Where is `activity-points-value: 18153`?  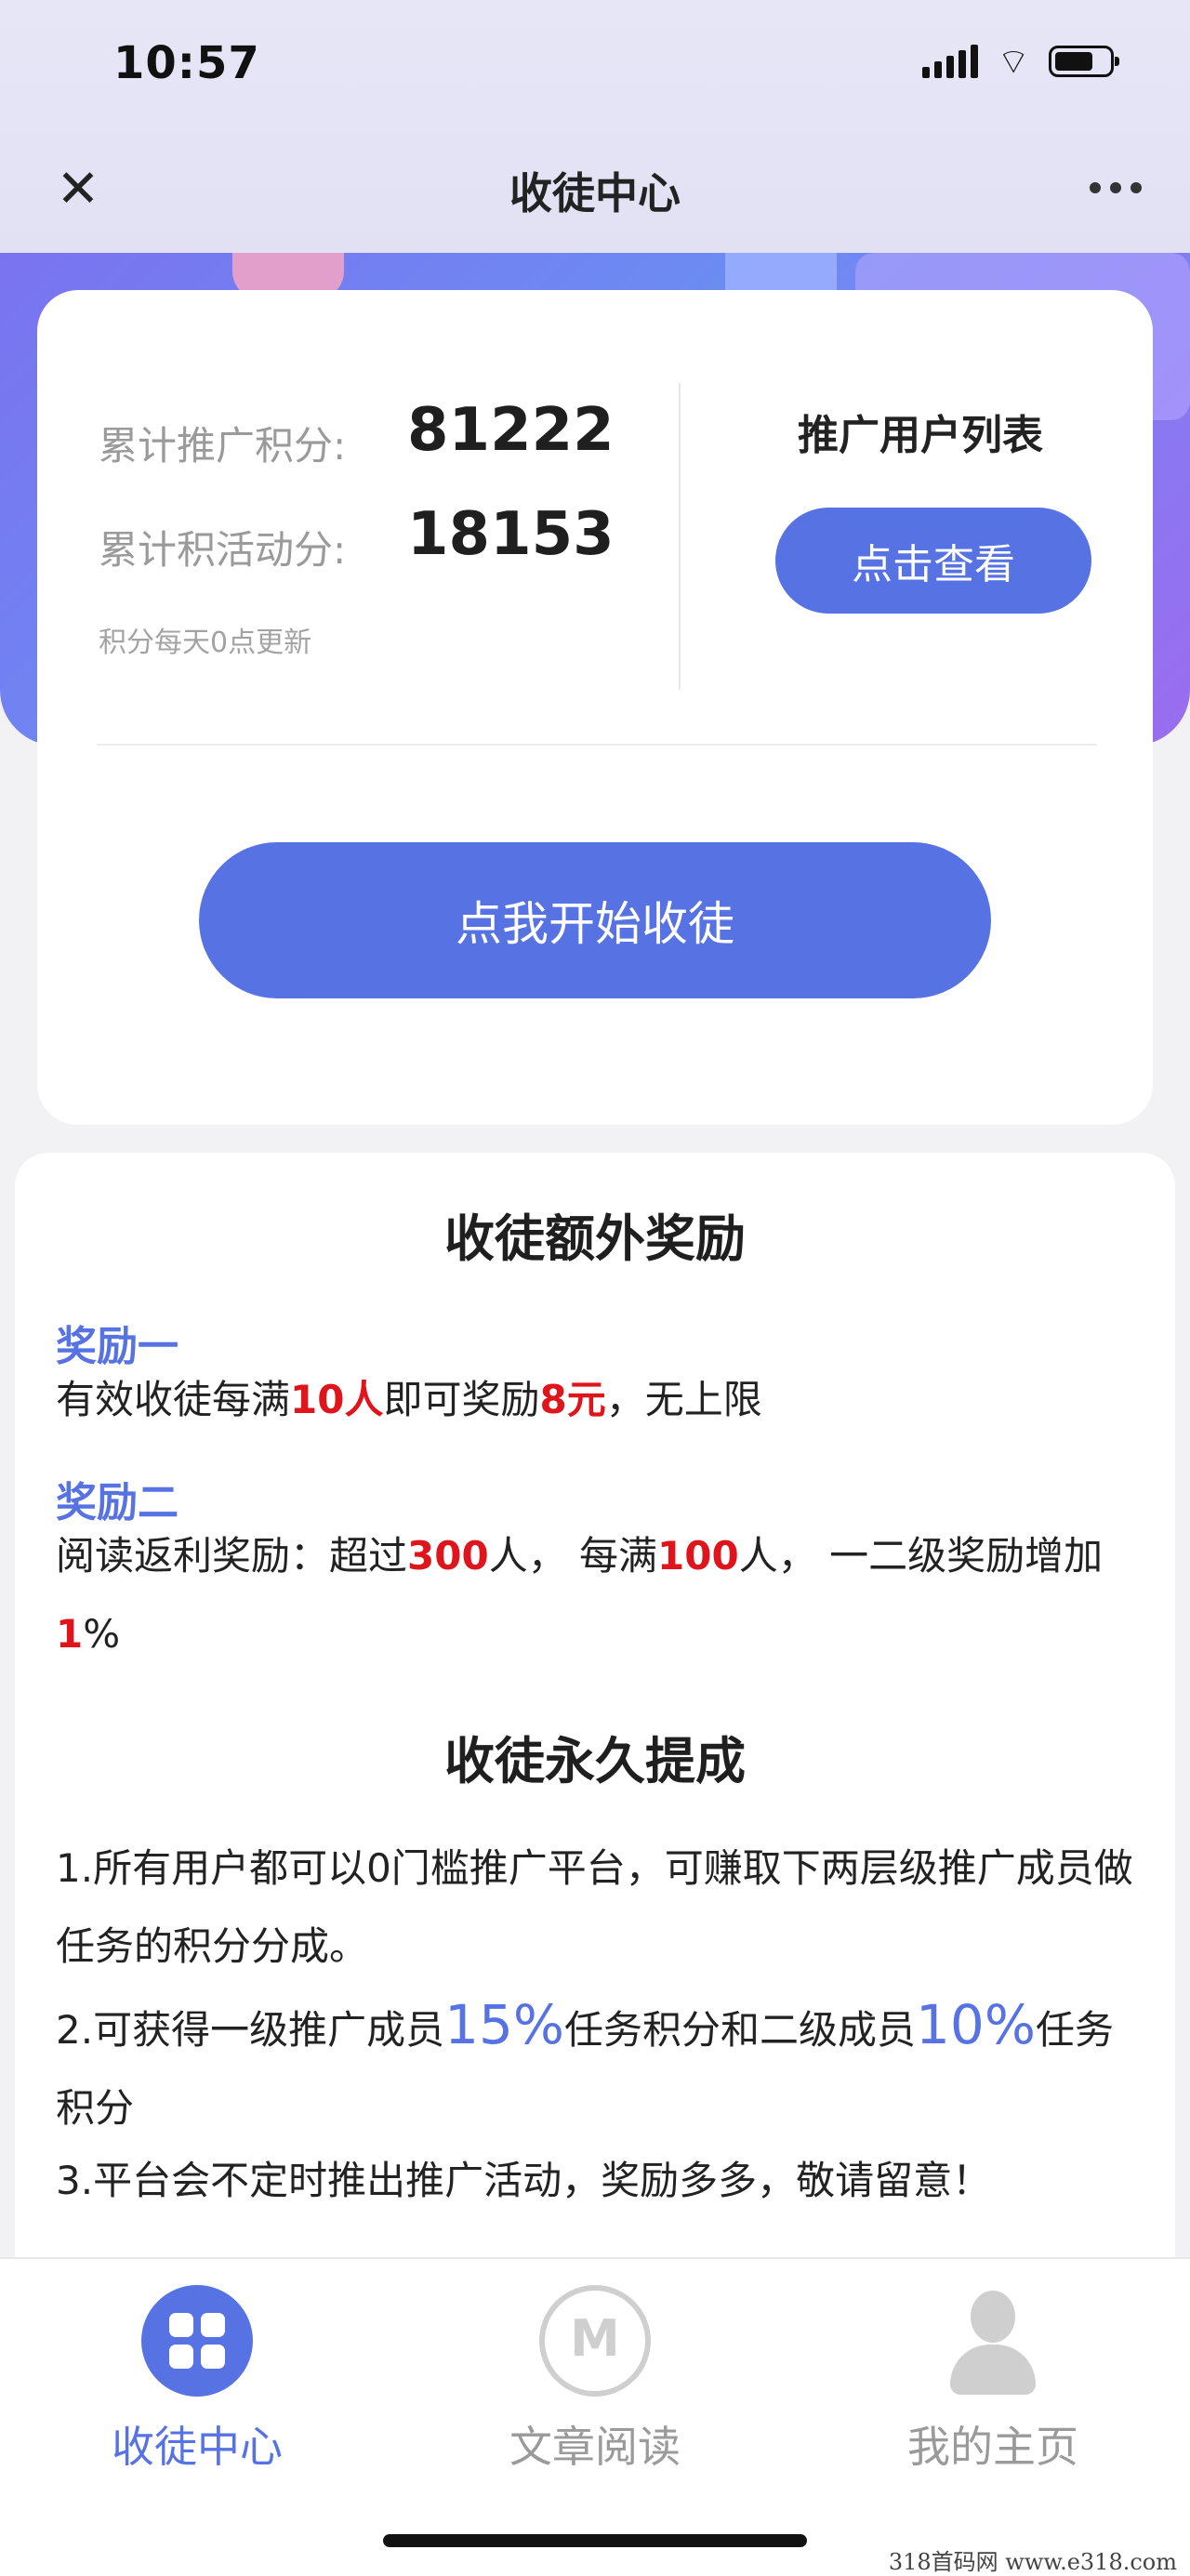
activity-points-value: 18153 is located at coordinates (511, 534).